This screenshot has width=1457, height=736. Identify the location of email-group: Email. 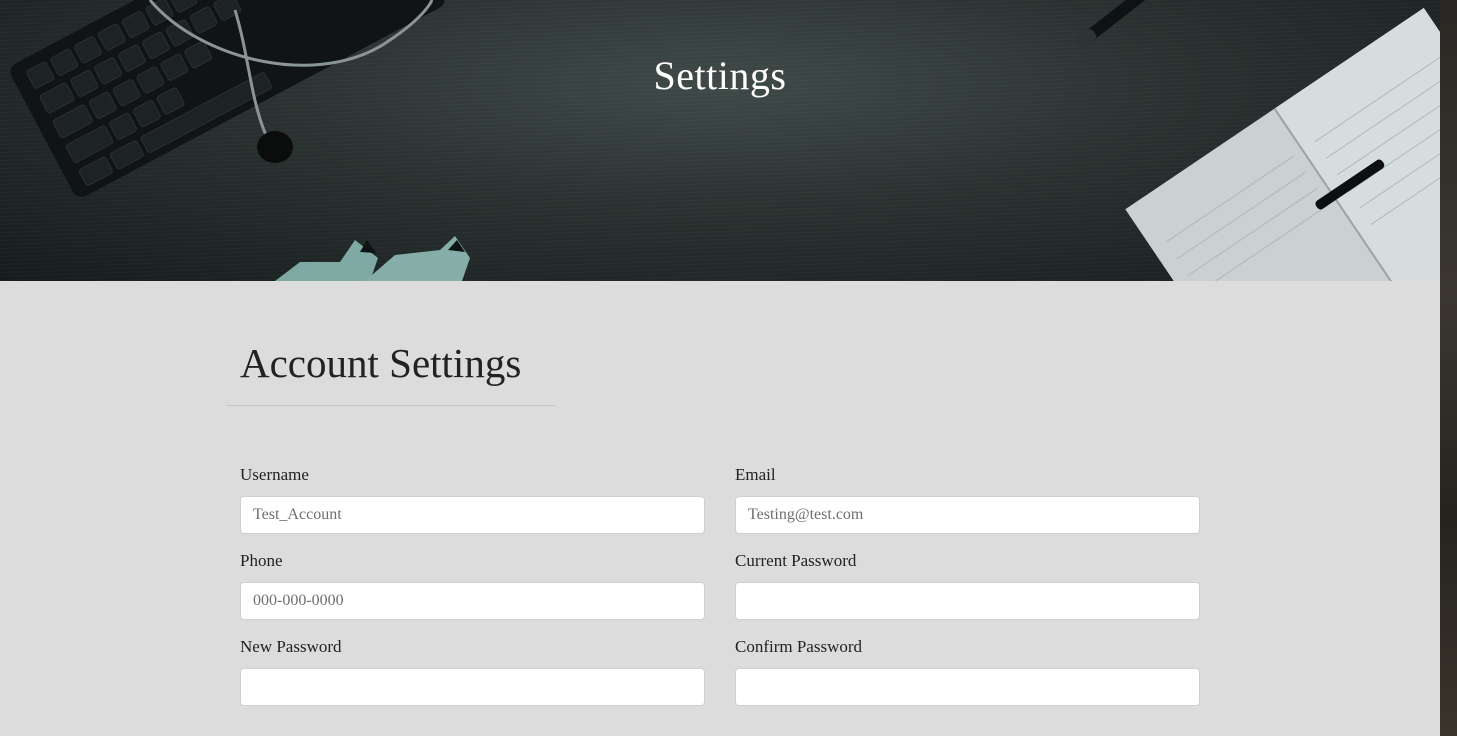
(967, 499).